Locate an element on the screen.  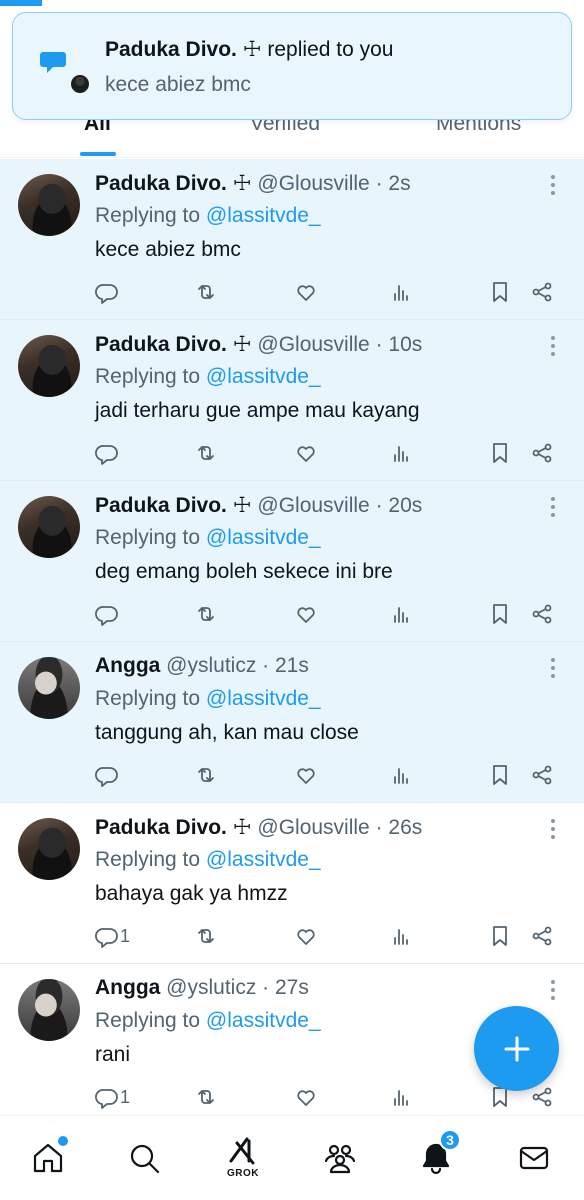
author-handle-time: @Glousville · 26s is located at coordinates (337, 827).